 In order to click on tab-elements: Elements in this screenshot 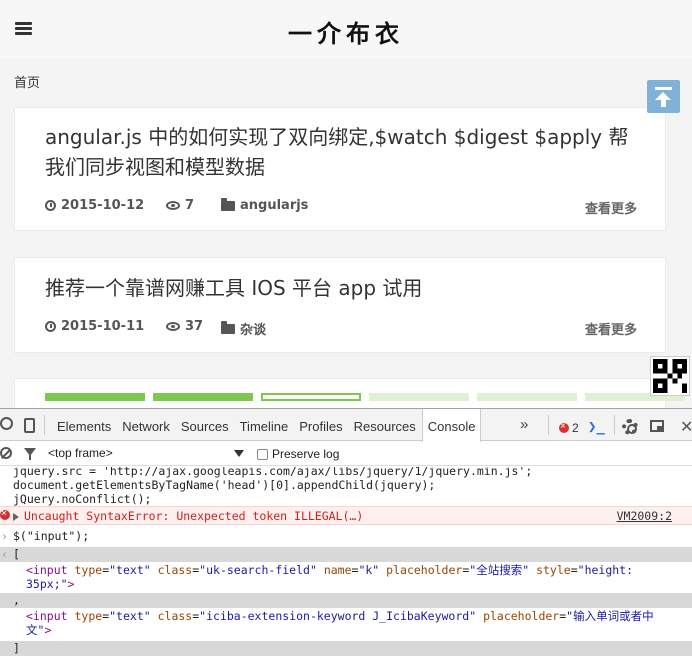, I will do `click(84, 425)`.